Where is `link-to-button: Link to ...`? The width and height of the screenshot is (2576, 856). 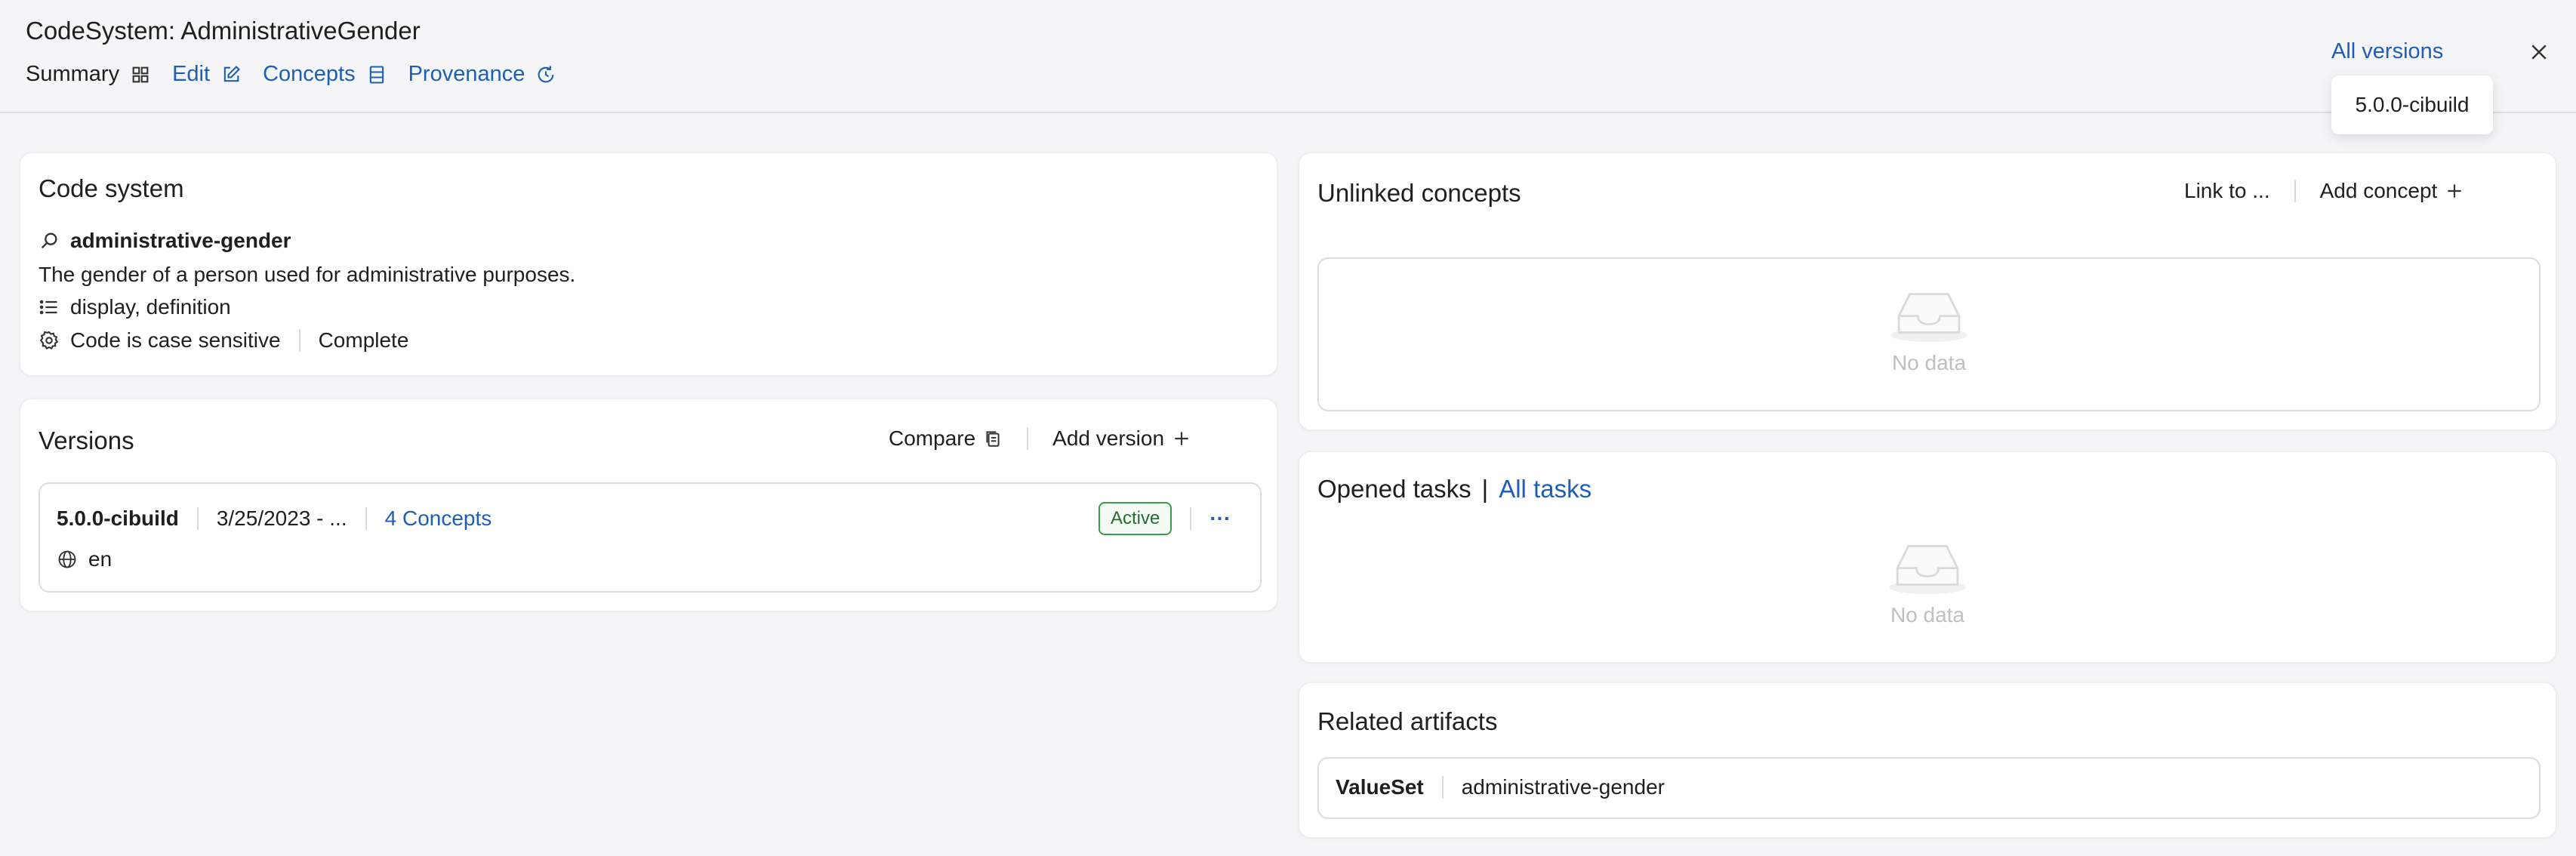 link-to-button: Link to ... is located at coordinates (2227, 191).